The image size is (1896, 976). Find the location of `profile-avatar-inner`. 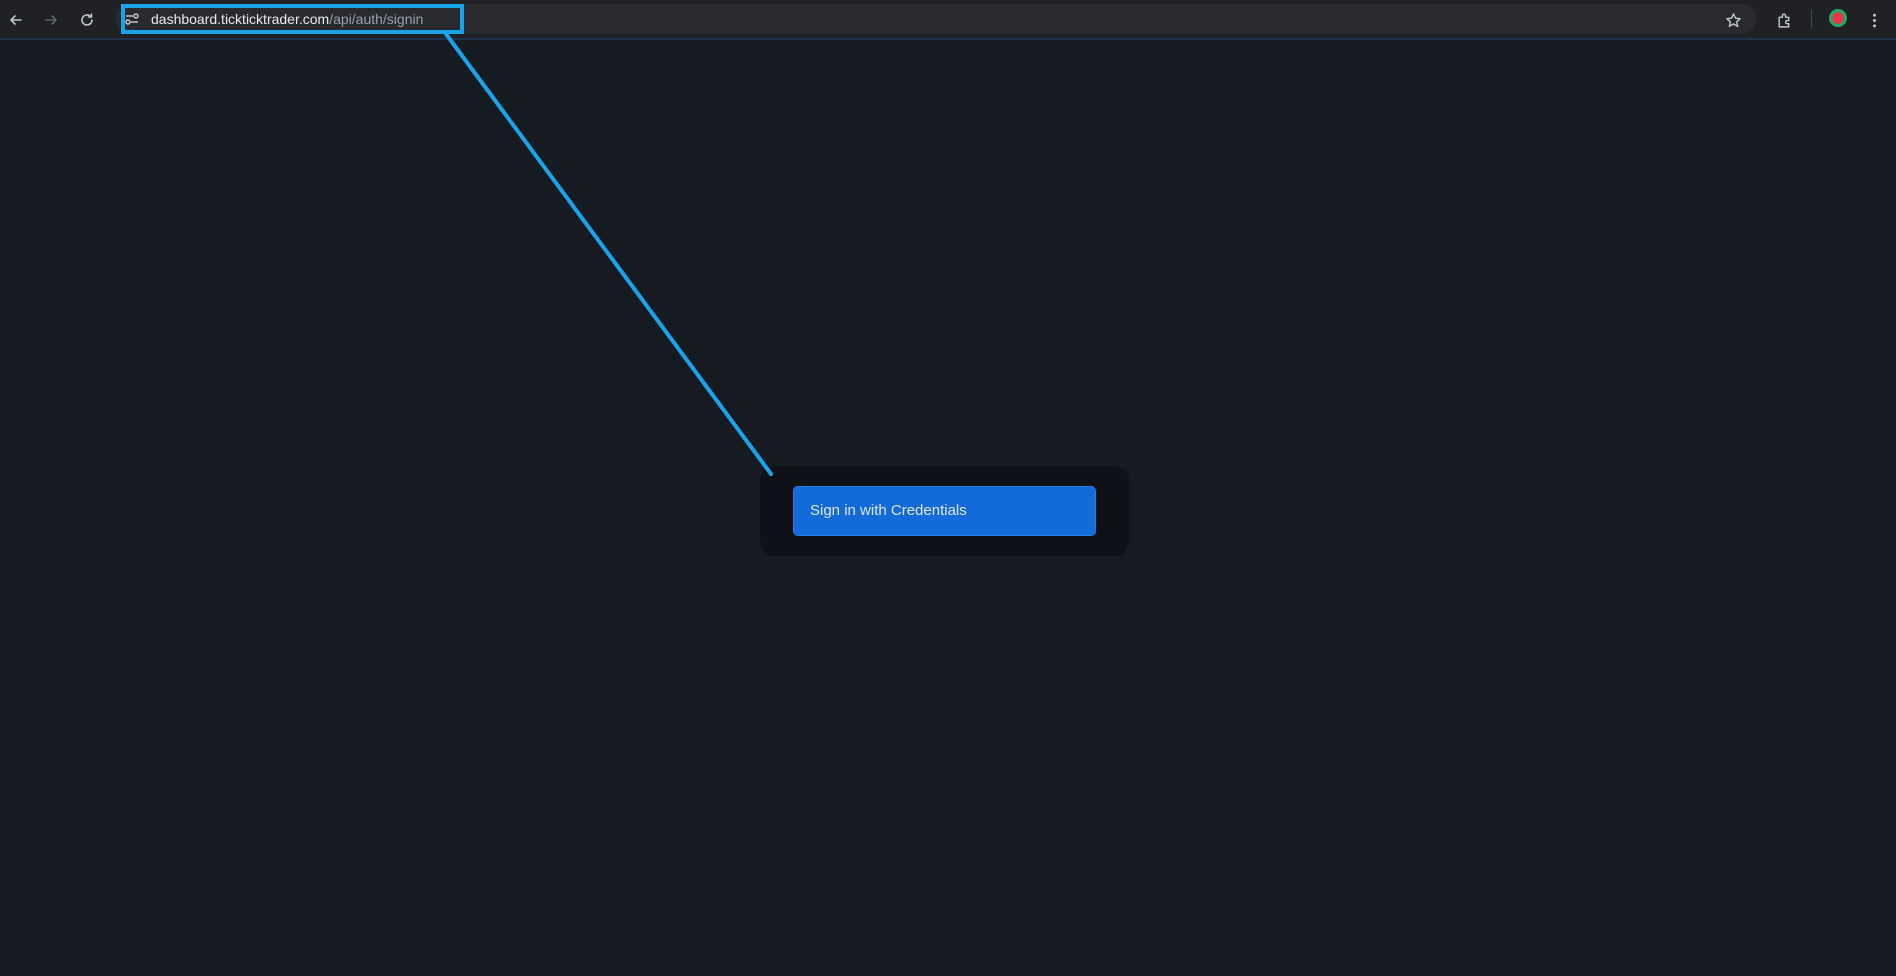

profile-avatar-inner is located at coordinates (1838, 18).